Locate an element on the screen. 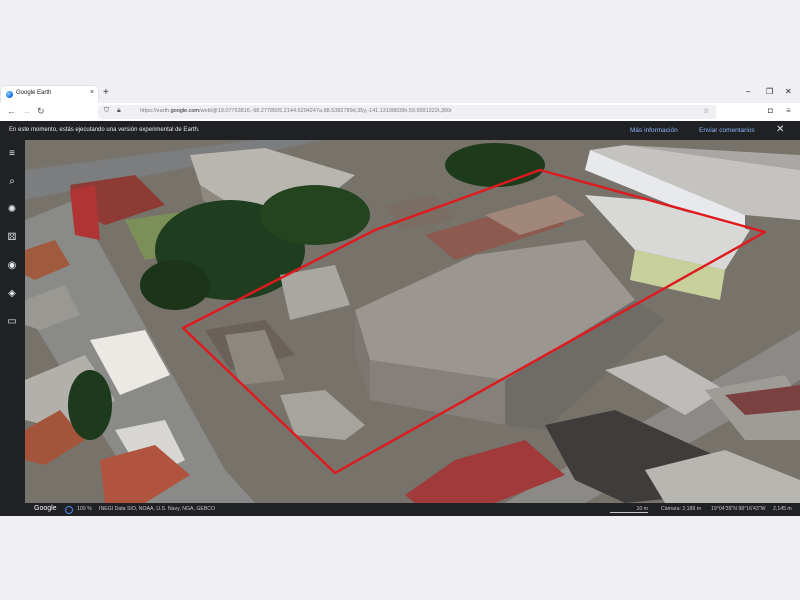 The image size is (800, 600). pocket-icon: ◘ is located at coordinates (770, 110).